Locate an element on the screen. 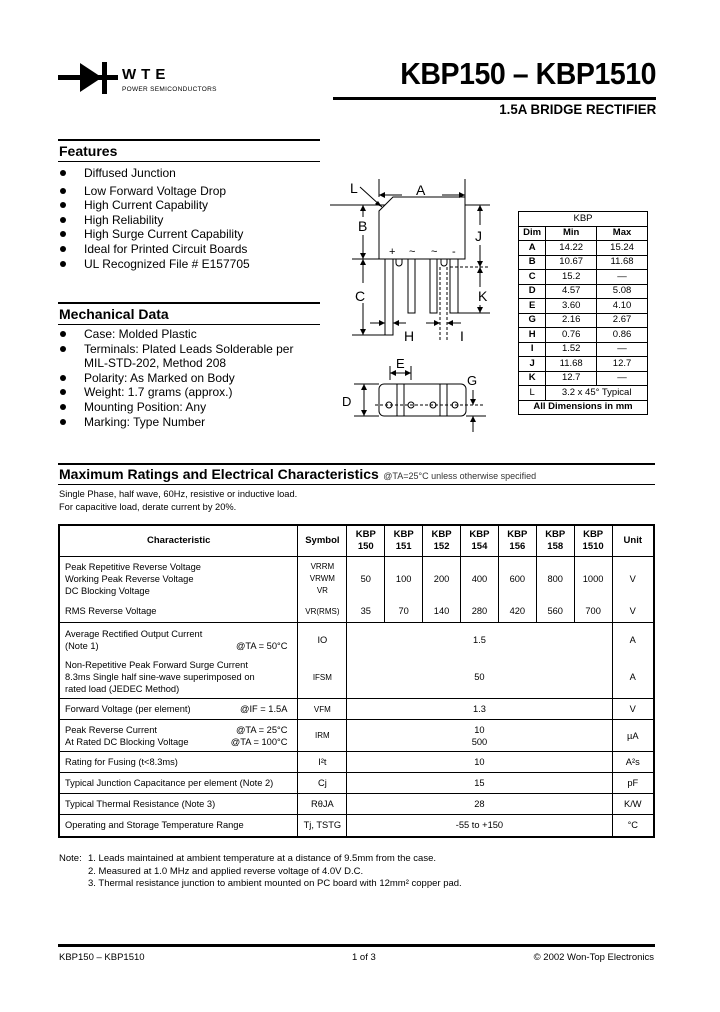 This screenshot has width=720, height=1012. dim-row: D 4.57 5.08 is located at coordinates (582, 291).